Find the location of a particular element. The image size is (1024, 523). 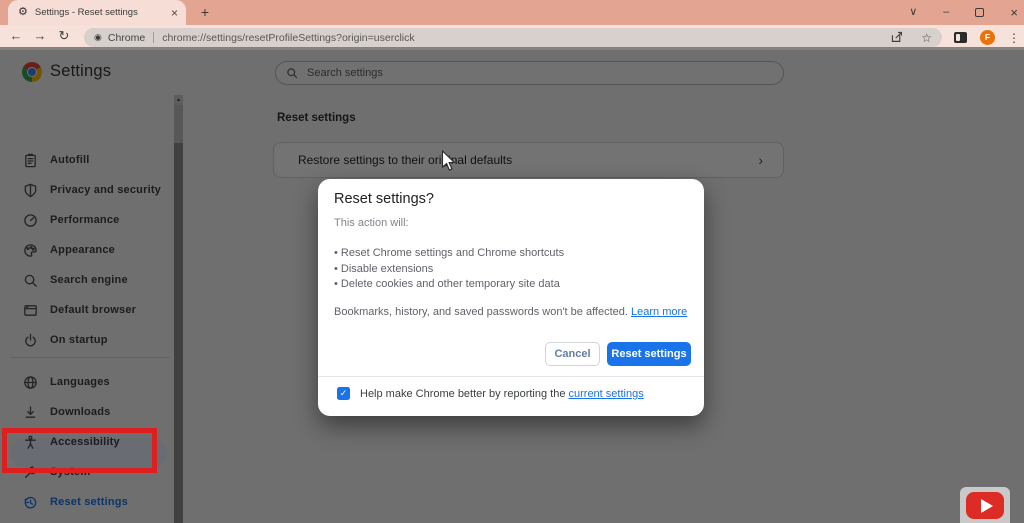

back-button: ← is located at coordinates (16, 36).